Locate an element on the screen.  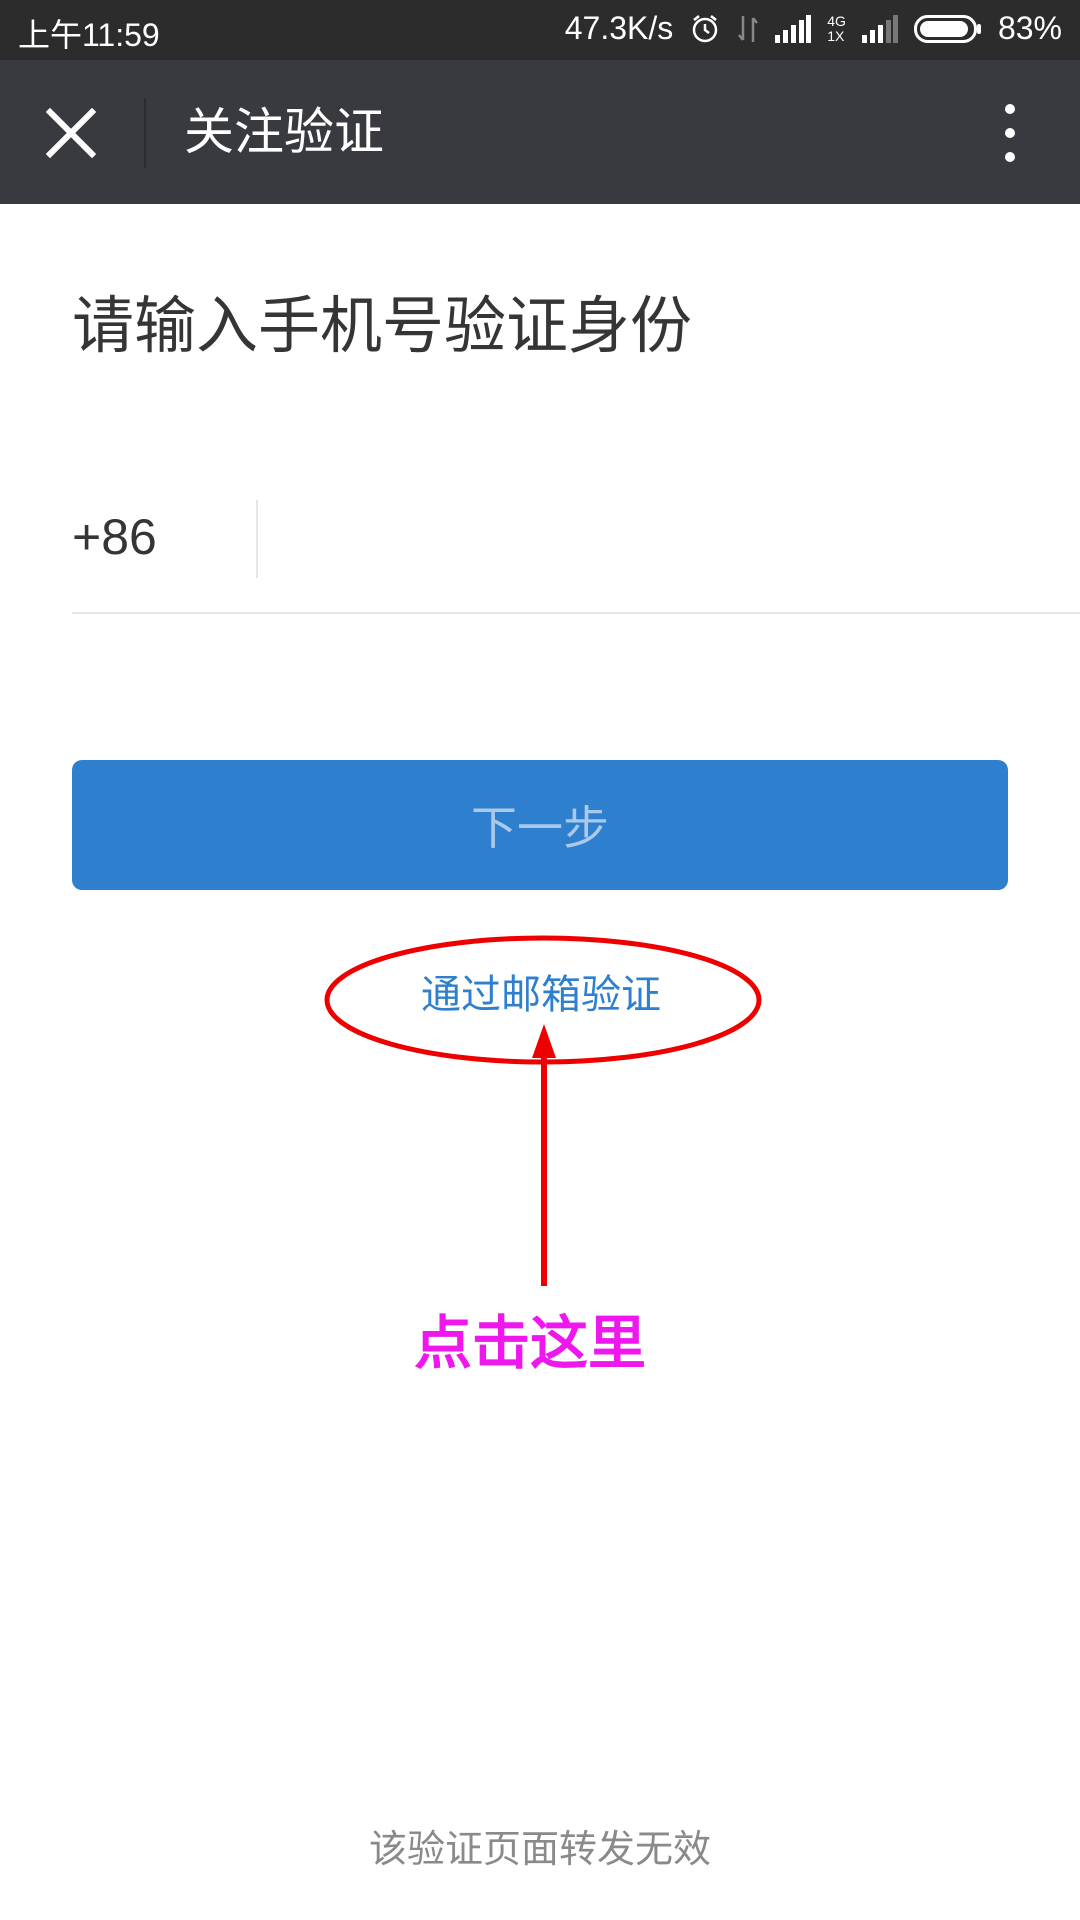
phone-input-row: +86 is located at coordinates (576, 557).